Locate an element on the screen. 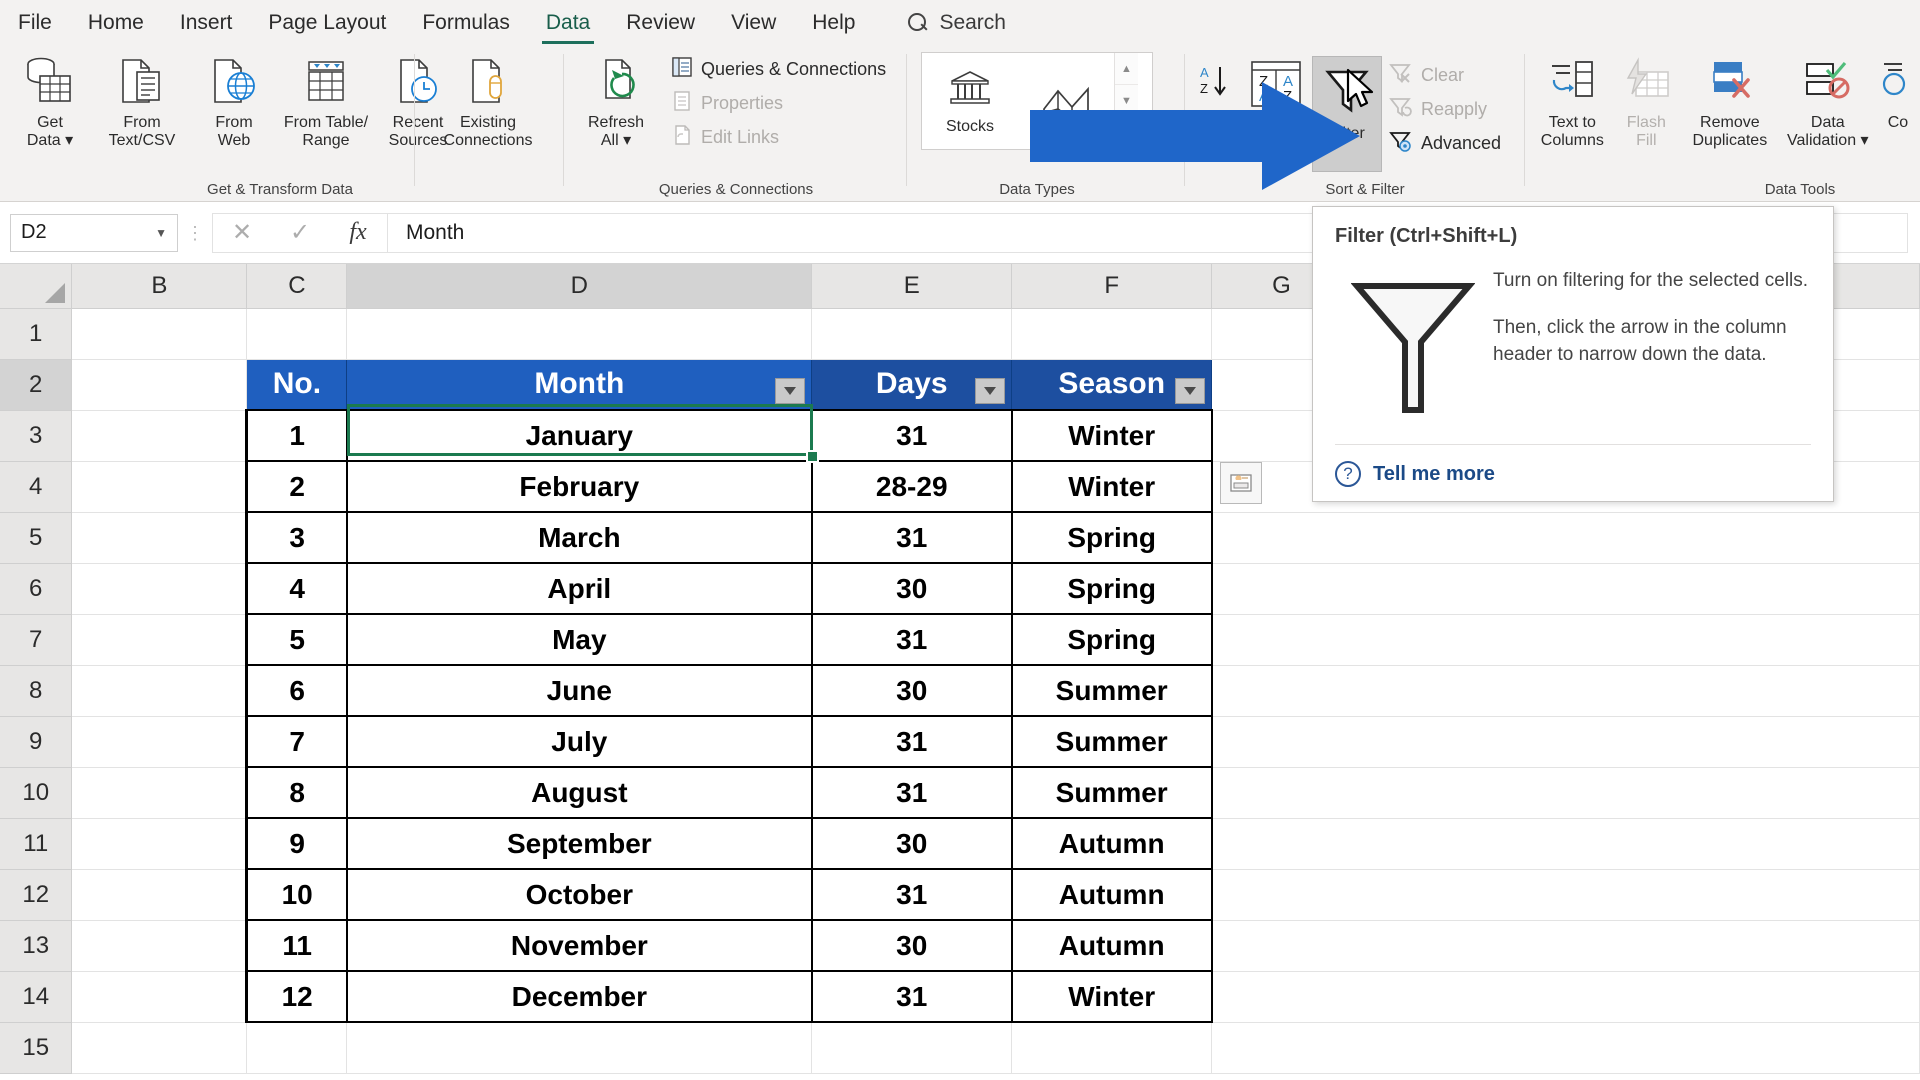 The height and width of the screenshot is (1080, 1920). column-header-c: C is located at coordinates (297, 286).